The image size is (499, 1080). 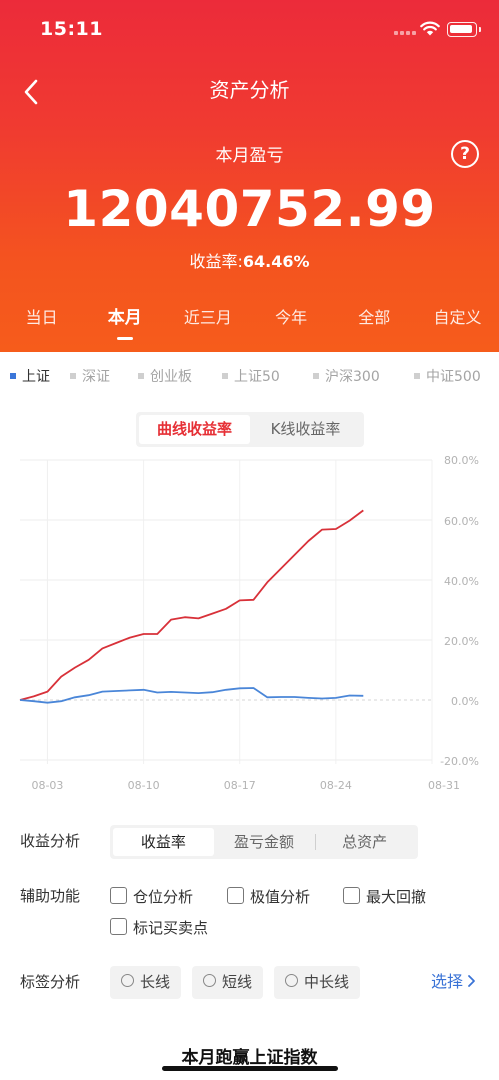 I want to click on x-tick-label: 08-31, so click(x=444, y=785).